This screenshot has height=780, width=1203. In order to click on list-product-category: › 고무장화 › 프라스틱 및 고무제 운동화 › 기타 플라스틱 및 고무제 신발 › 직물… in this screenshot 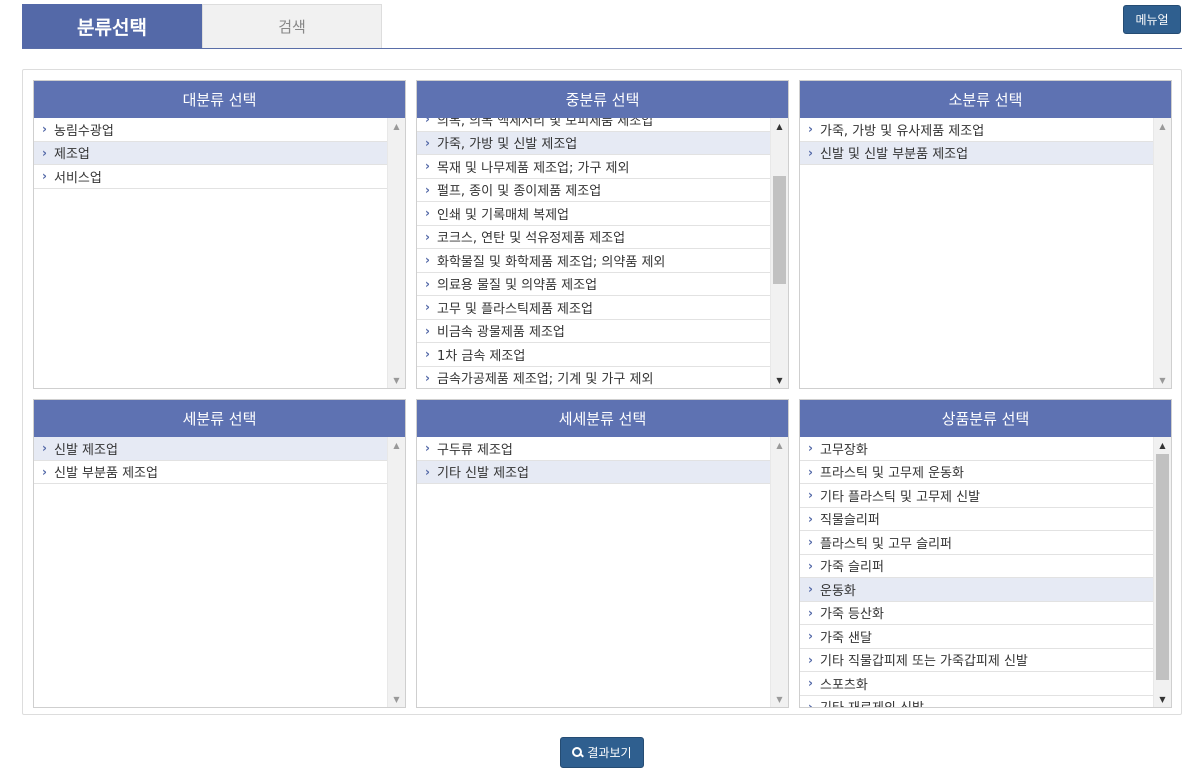, I will do `click(976, 572)`.